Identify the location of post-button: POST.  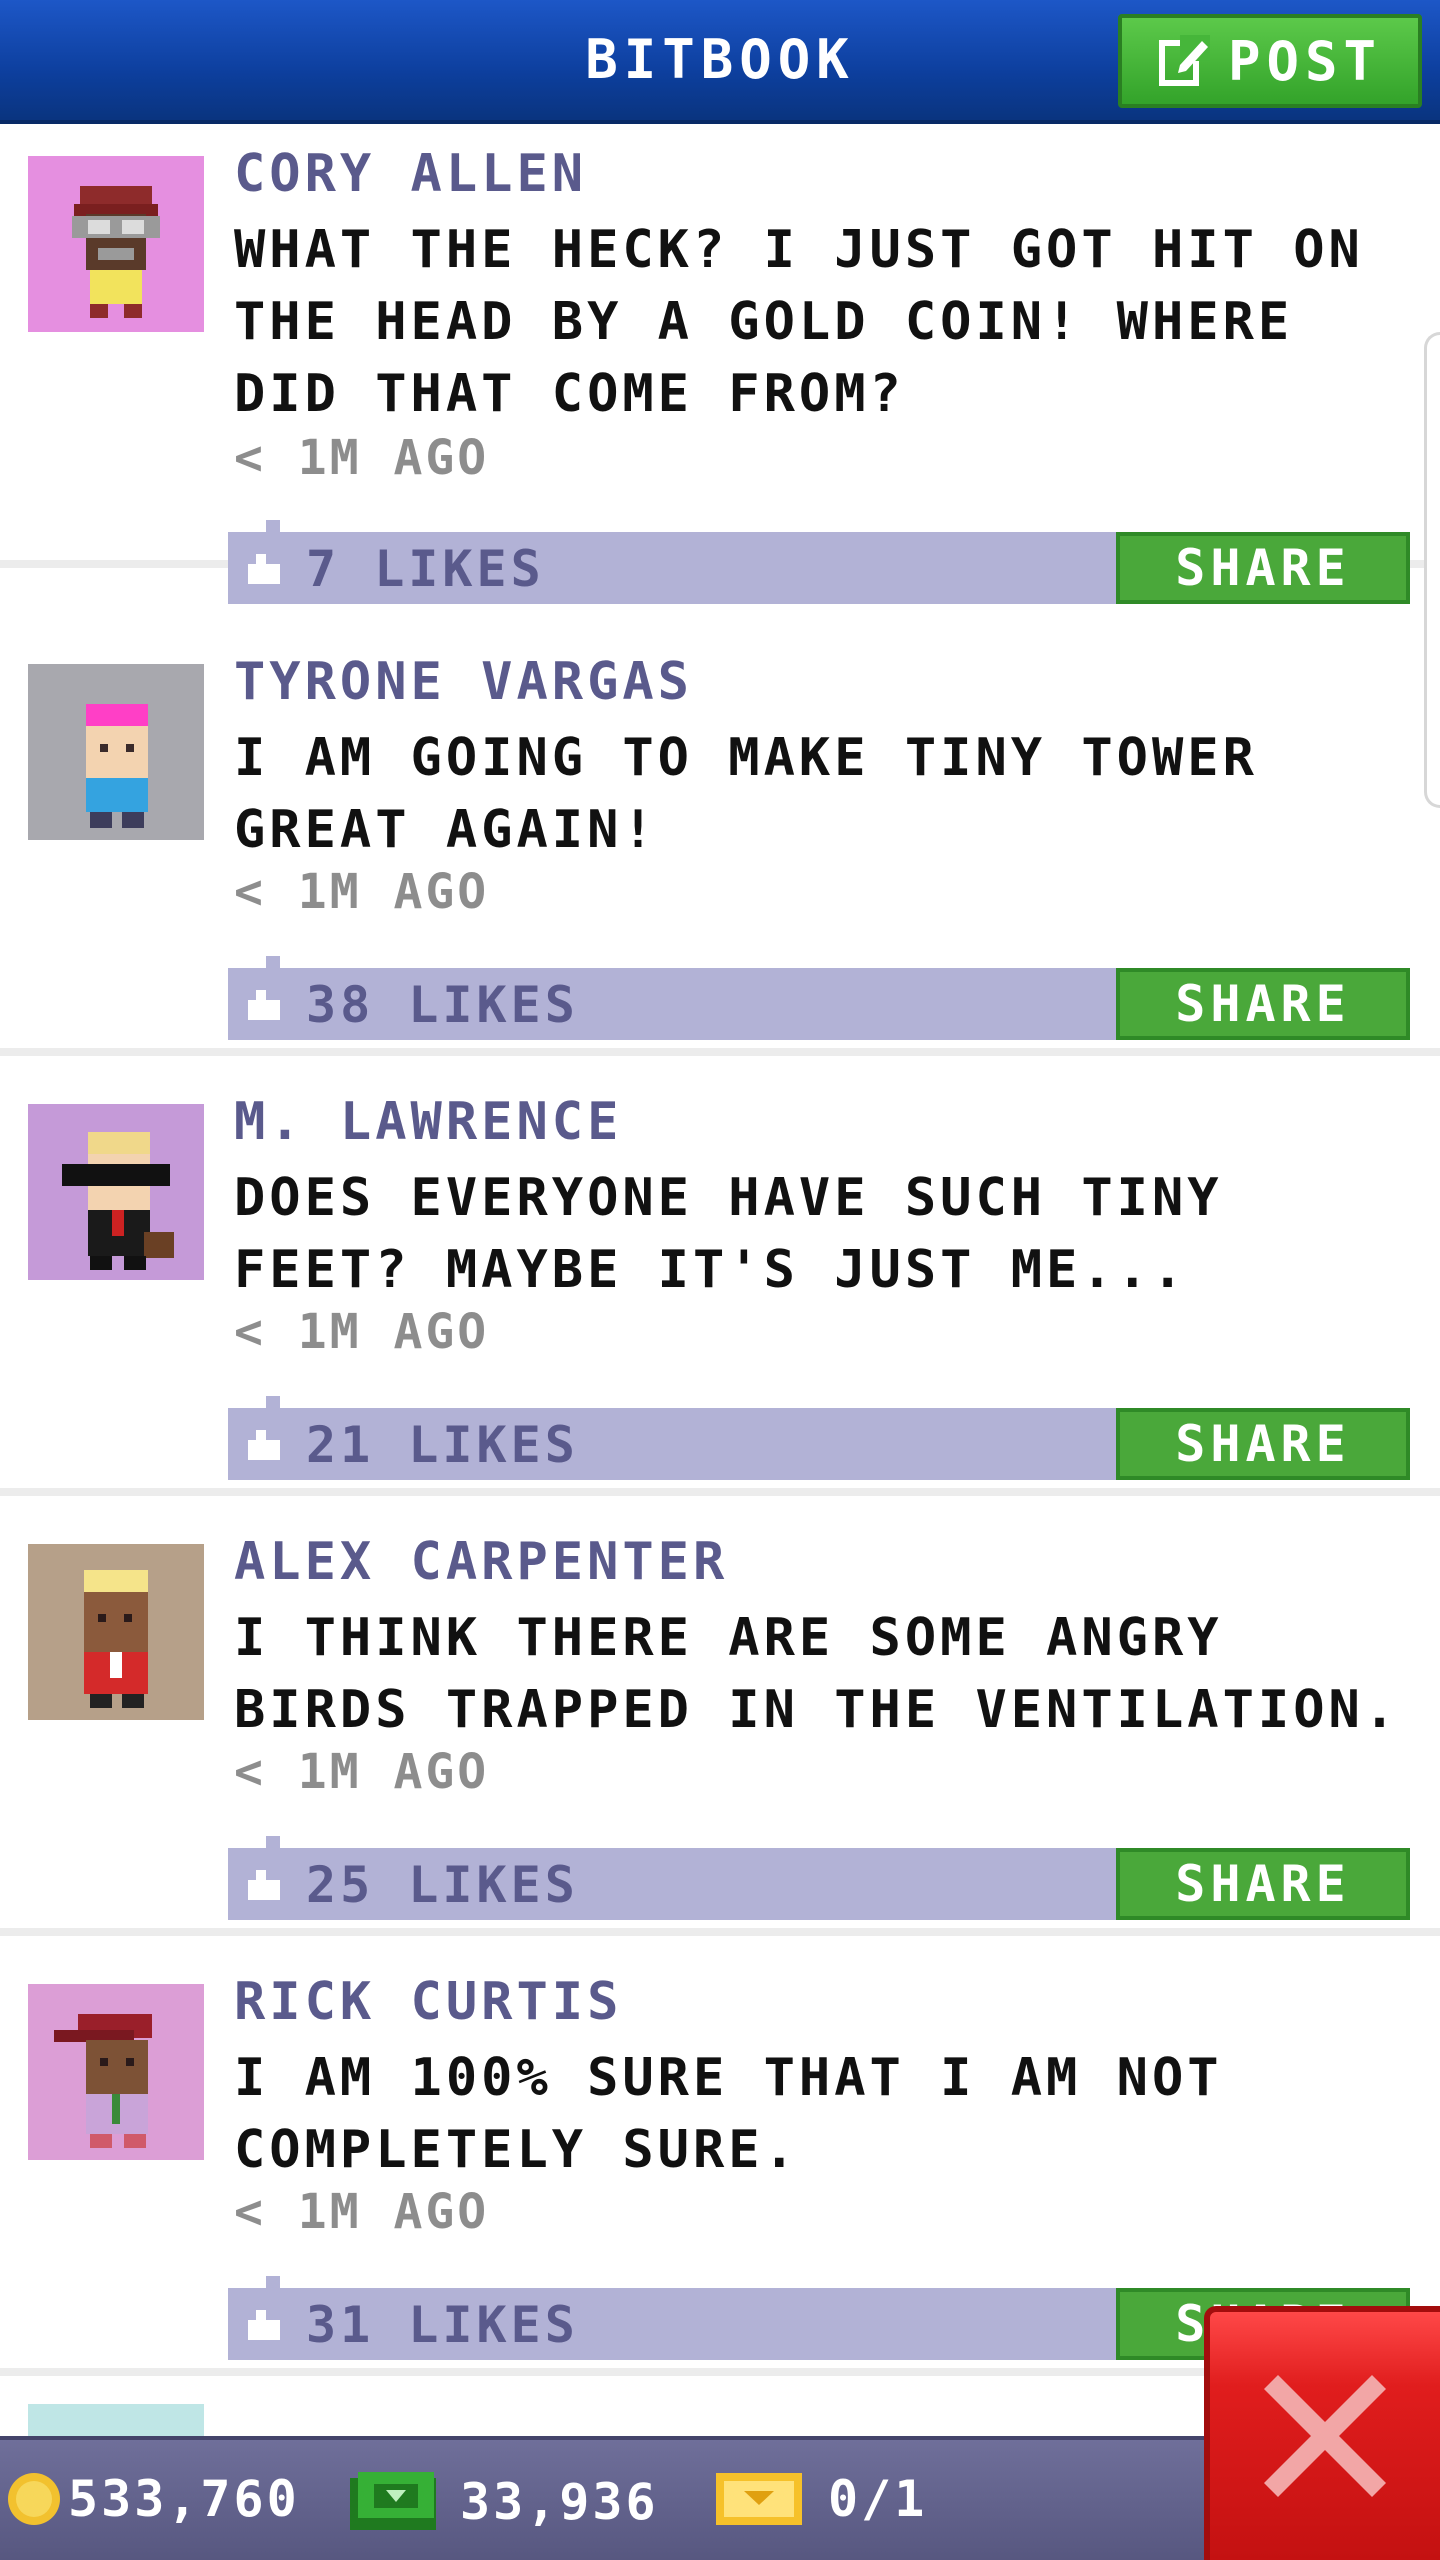
(1270, 61).